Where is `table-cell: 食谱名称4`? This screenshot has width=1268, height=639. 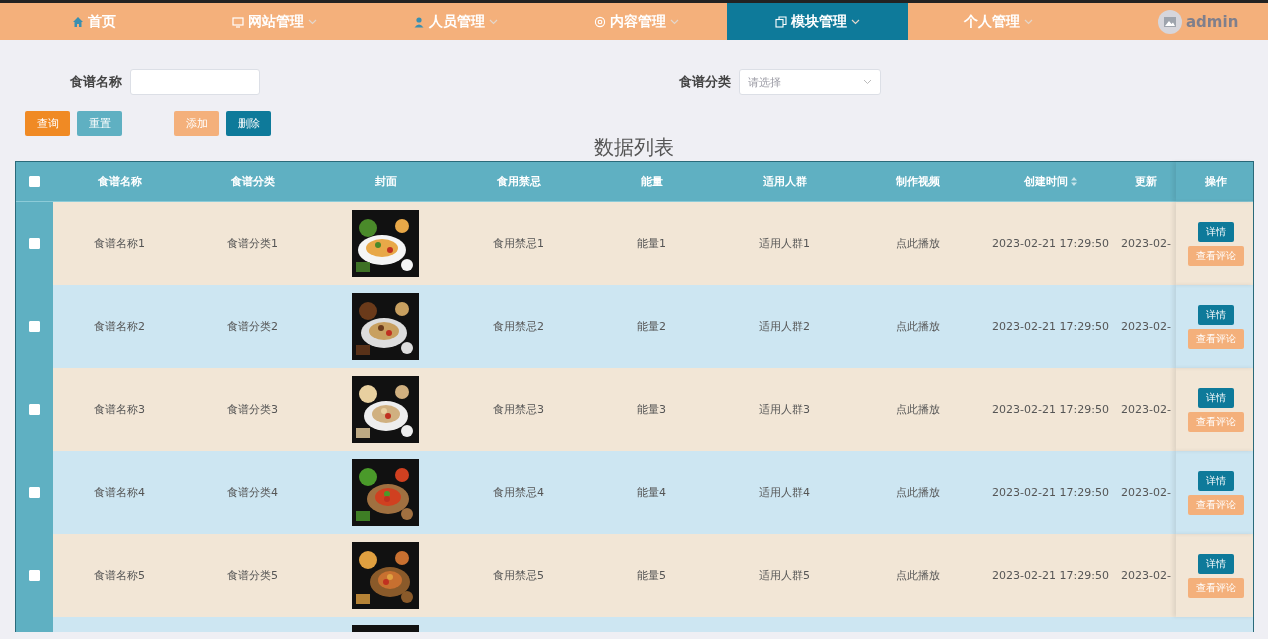 table-cell: 食谱名称4 is located at coordinates (119, 492).